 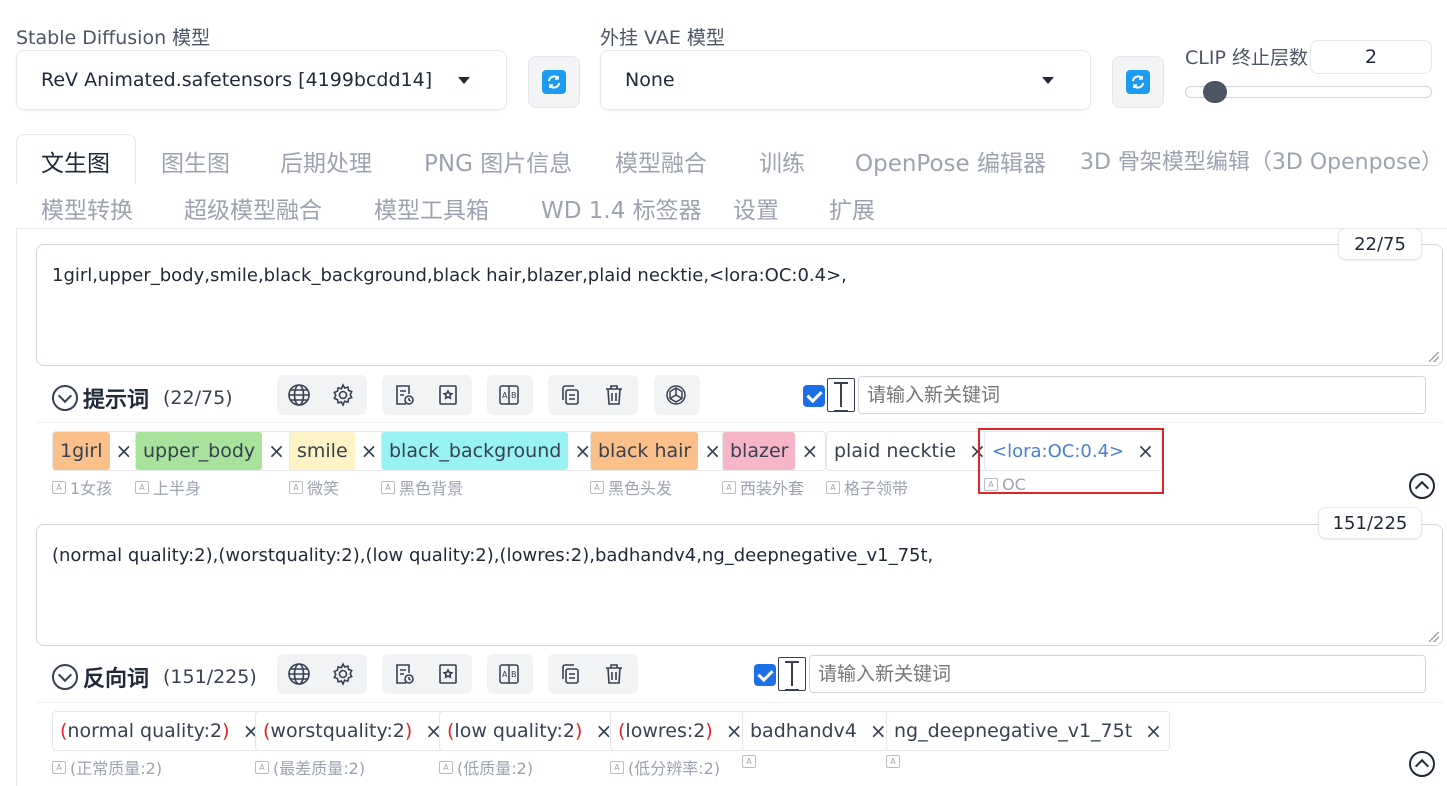 I want to click on tag-item: upper_body × A 上半身, so click(x=214, y=465).